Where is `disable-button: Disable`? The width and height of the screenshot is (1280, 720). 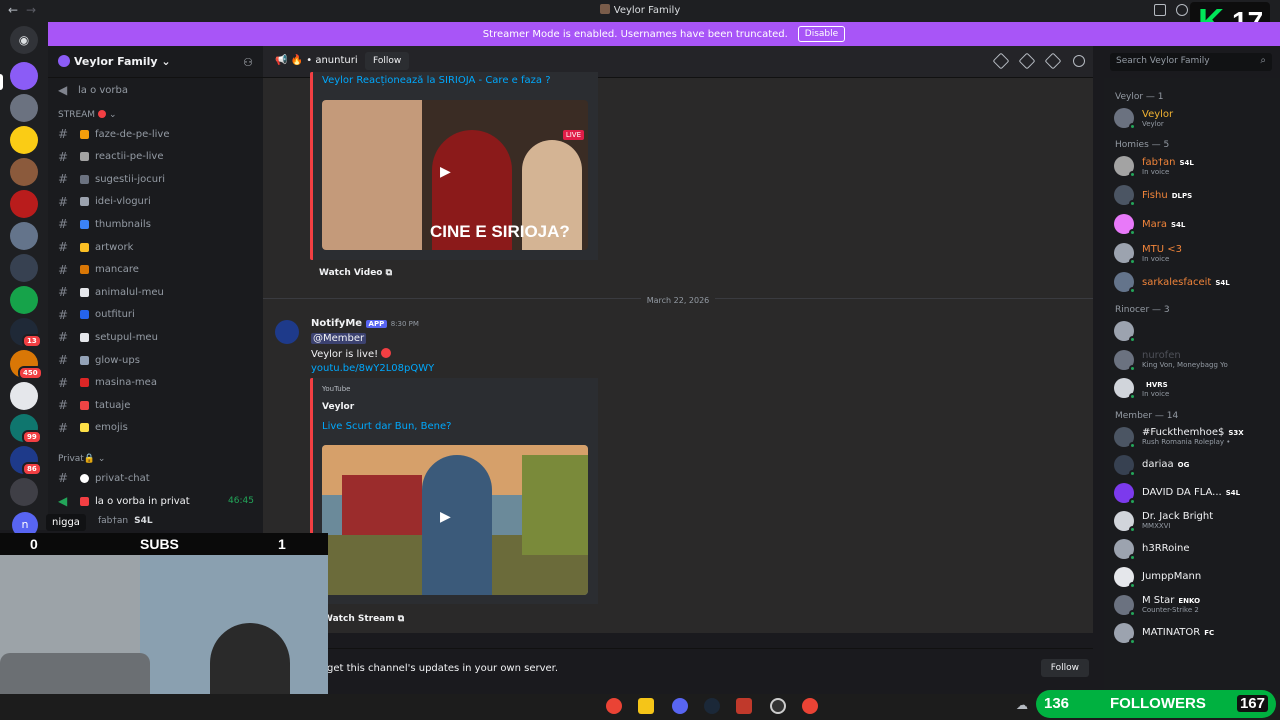
disable-button: Disable is located at coordinates (821, 34).